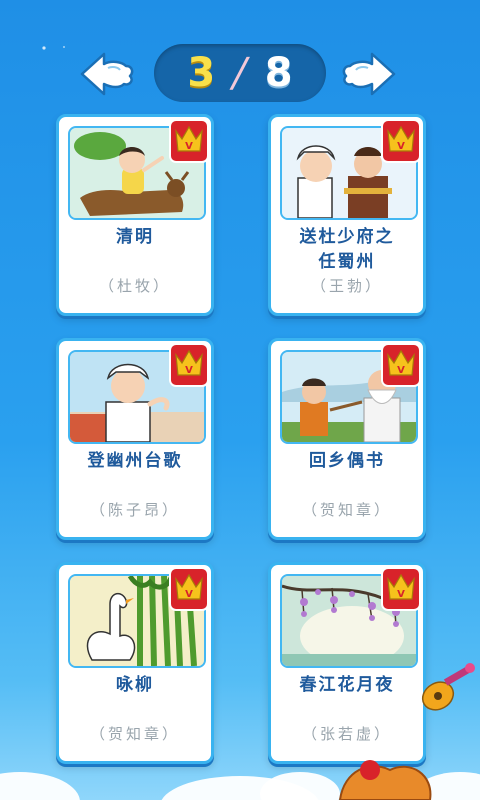 This screenshot has height=800, width=480. I want to click on page-indicator: 3 / 8, so click(240, 73).